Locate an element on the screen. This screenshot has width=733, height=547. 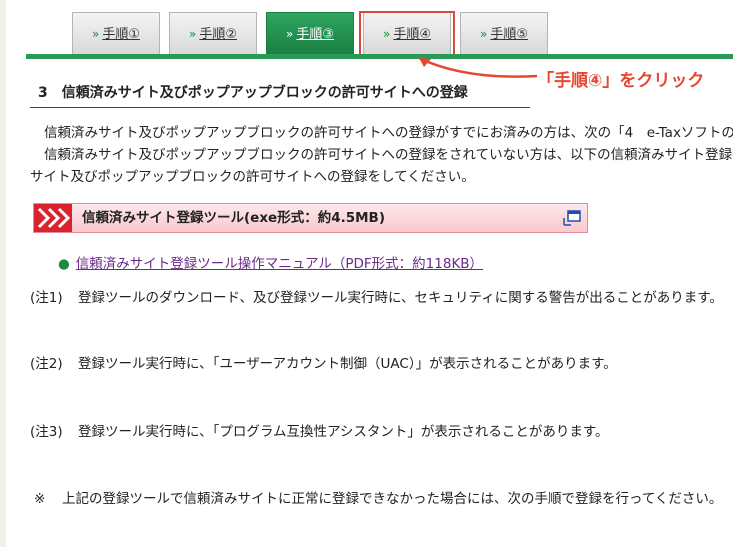
section-heading: 3 信頼済みサイト及びポップアップブロックの許可サイトへの登録 is located at coordinates (280, 94).